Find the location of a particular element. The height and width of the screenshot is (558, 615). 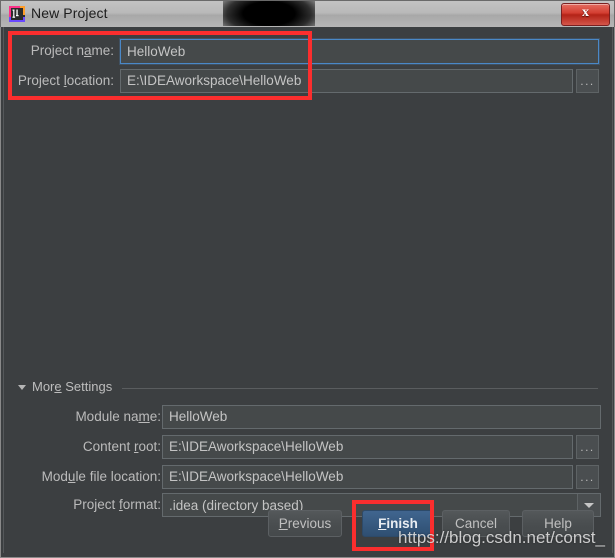

content-root-label: Content root: is located at coordinates (121, 446).